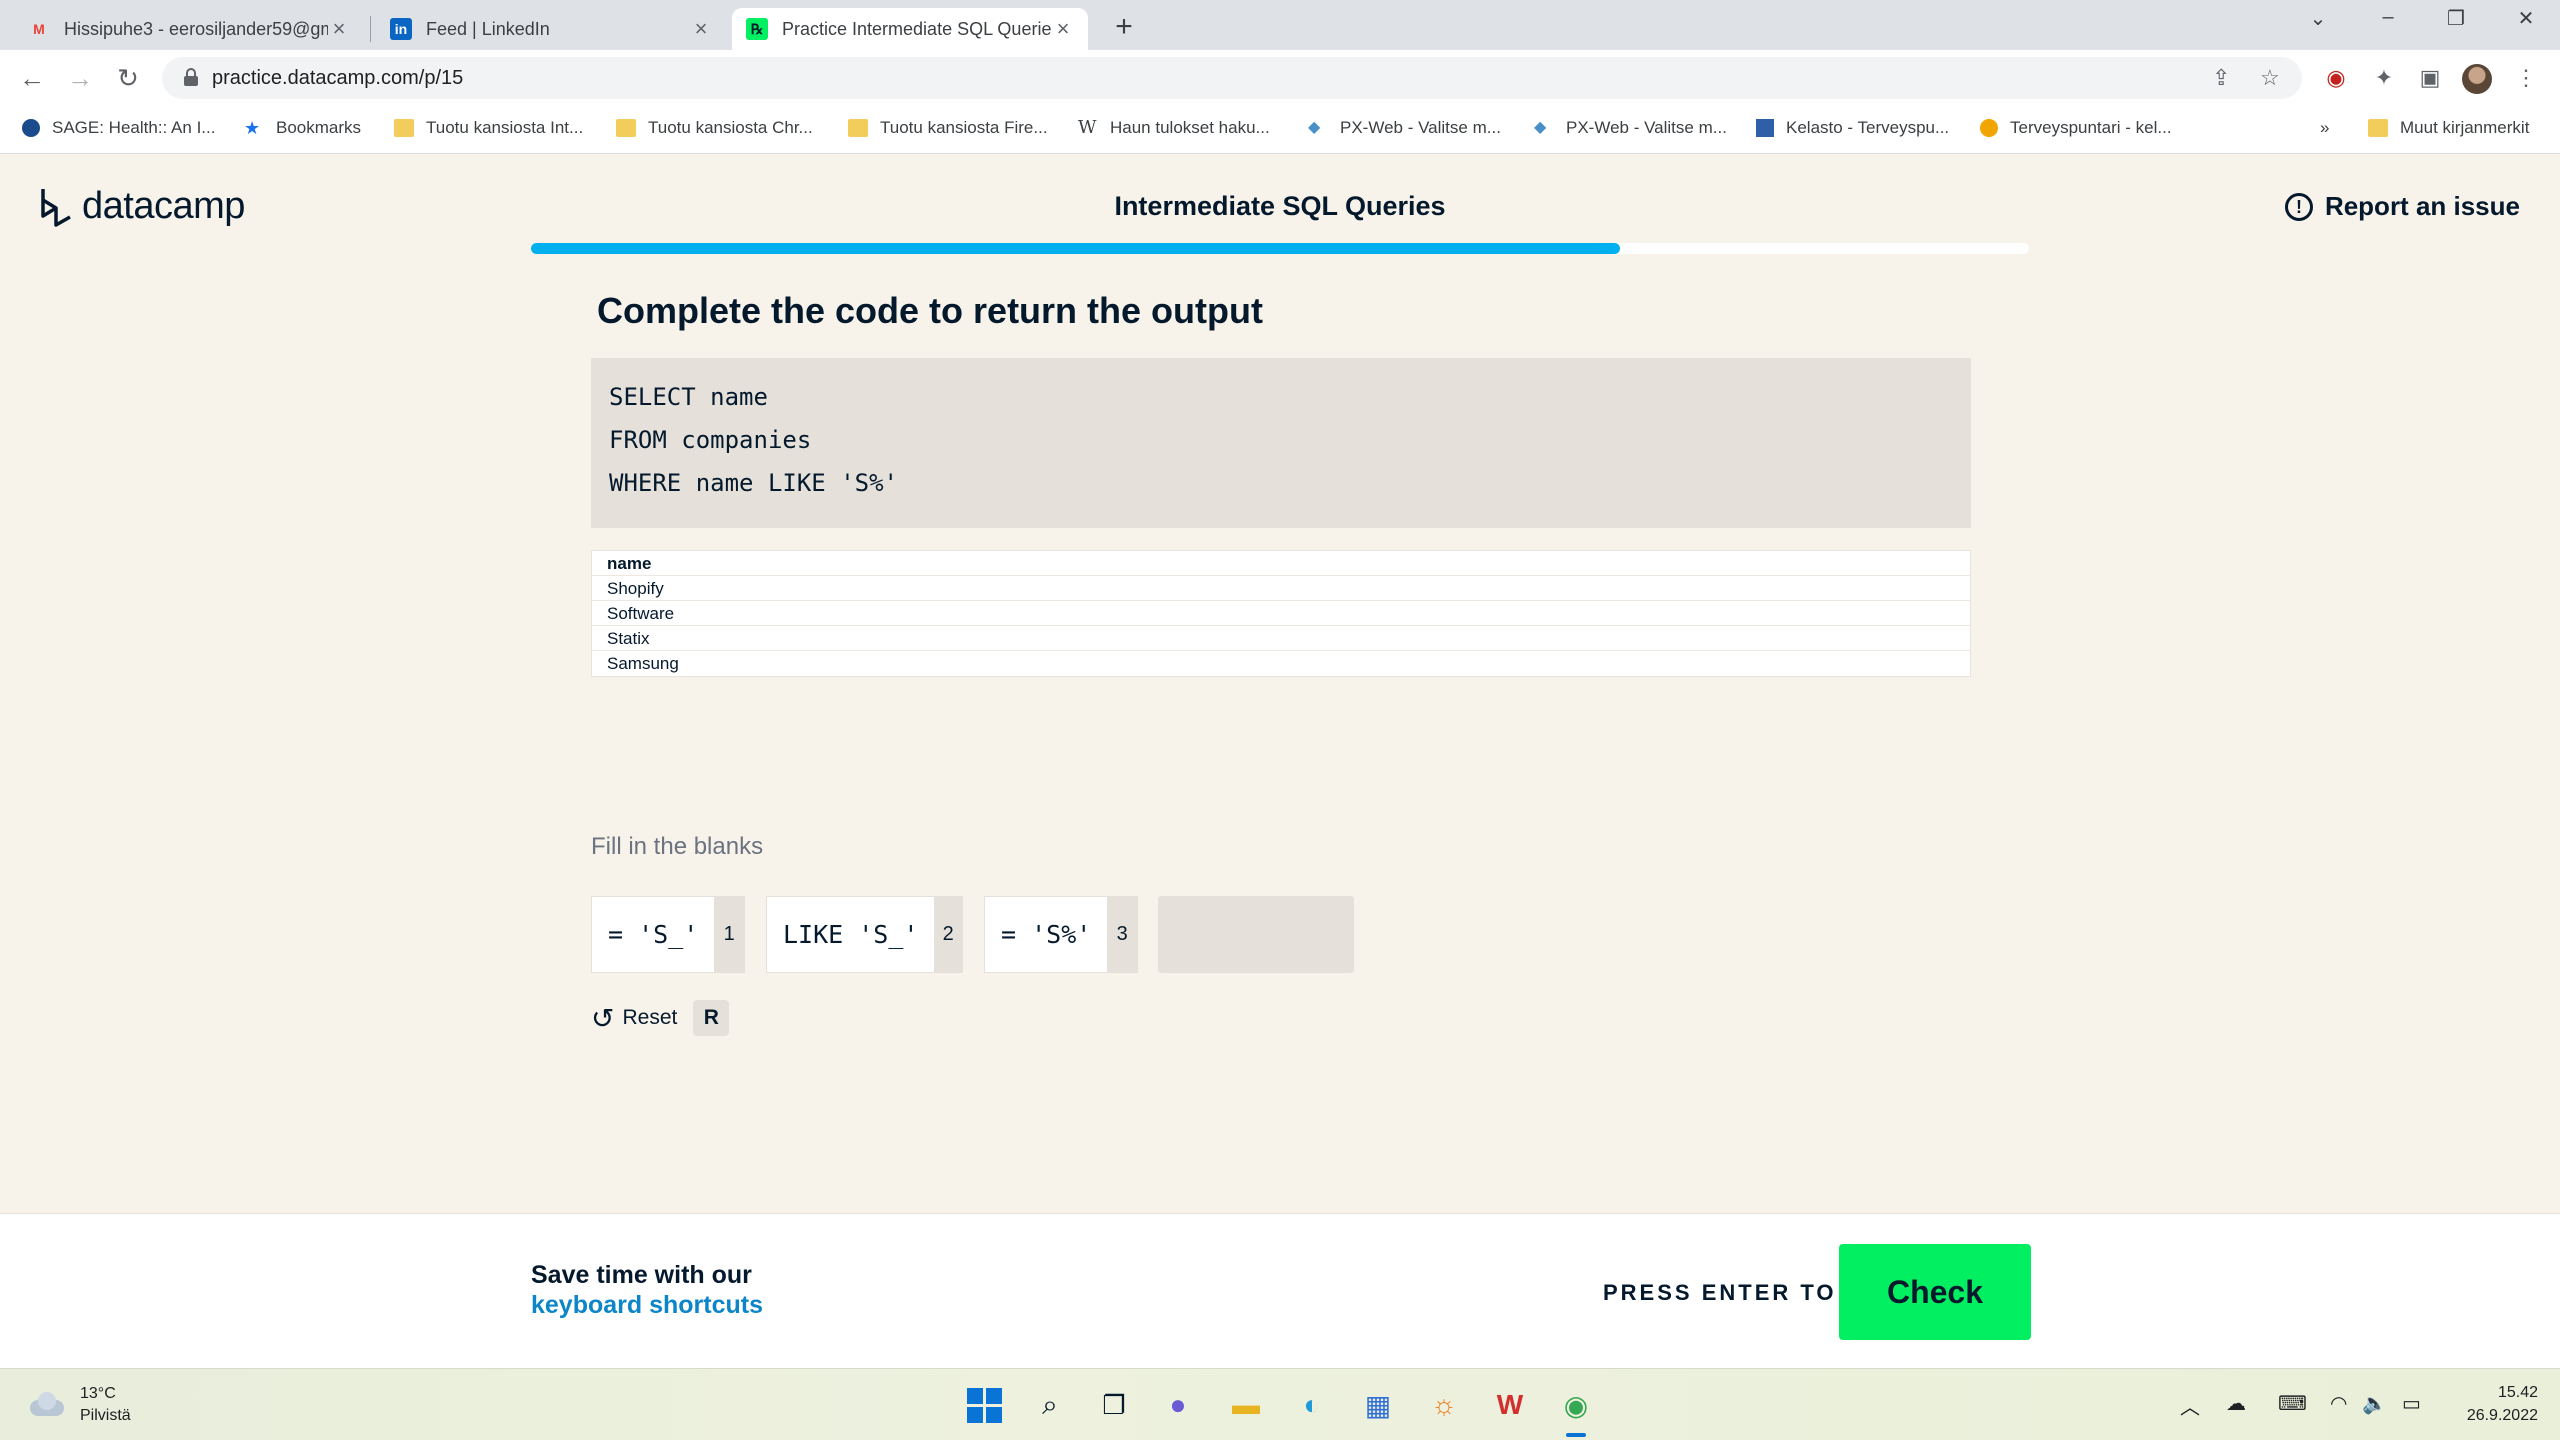 Image resolution: width=2560 pixels, height=1440 pixels. I want to click on reset-icon: ↺, so click(603, 1018).